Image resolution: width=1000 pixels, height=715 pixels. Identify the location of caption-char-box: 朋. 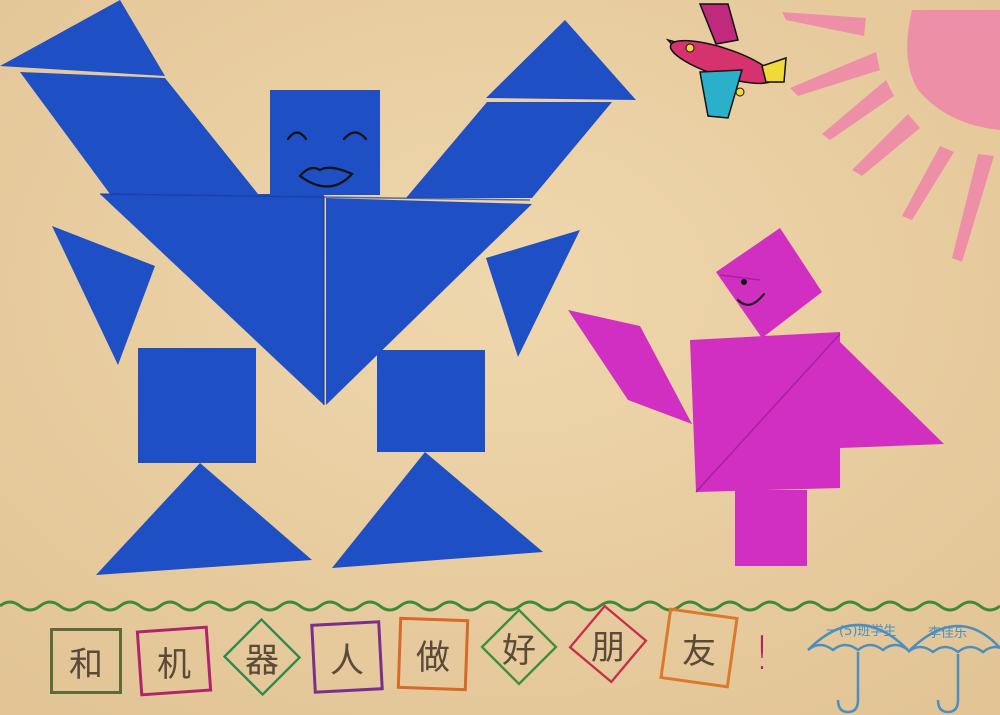
(608, 644).